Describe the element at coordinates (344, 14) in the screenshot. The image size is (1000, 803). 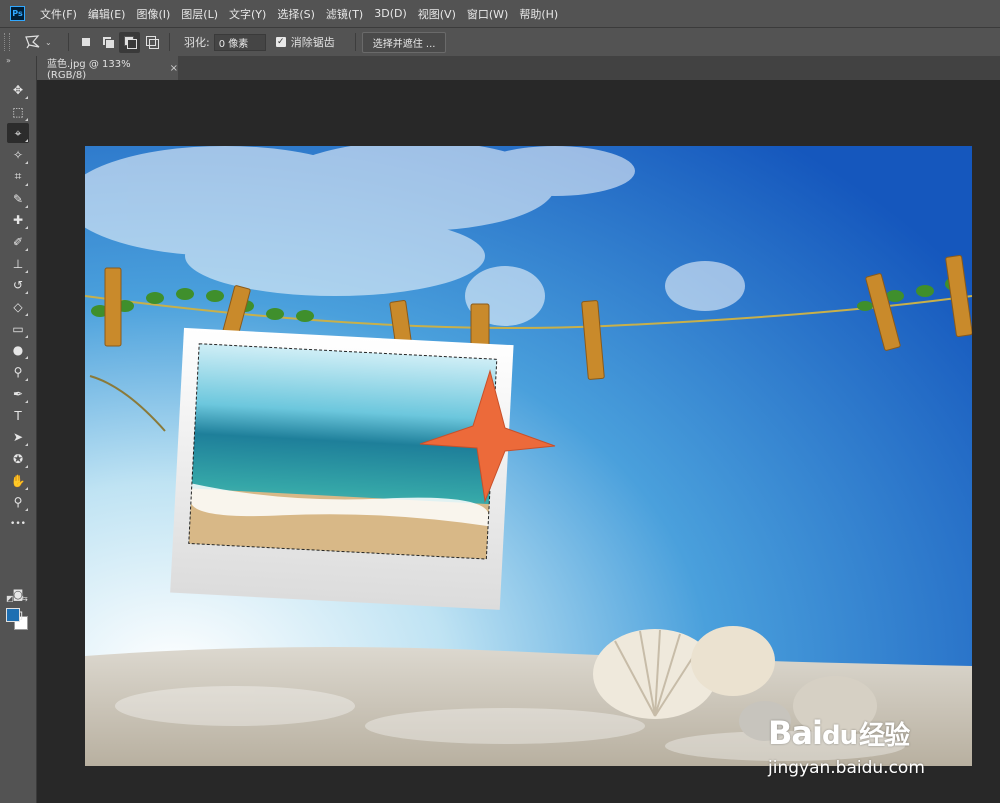
I see `menu-filter: 滤镜(T)` at that location.